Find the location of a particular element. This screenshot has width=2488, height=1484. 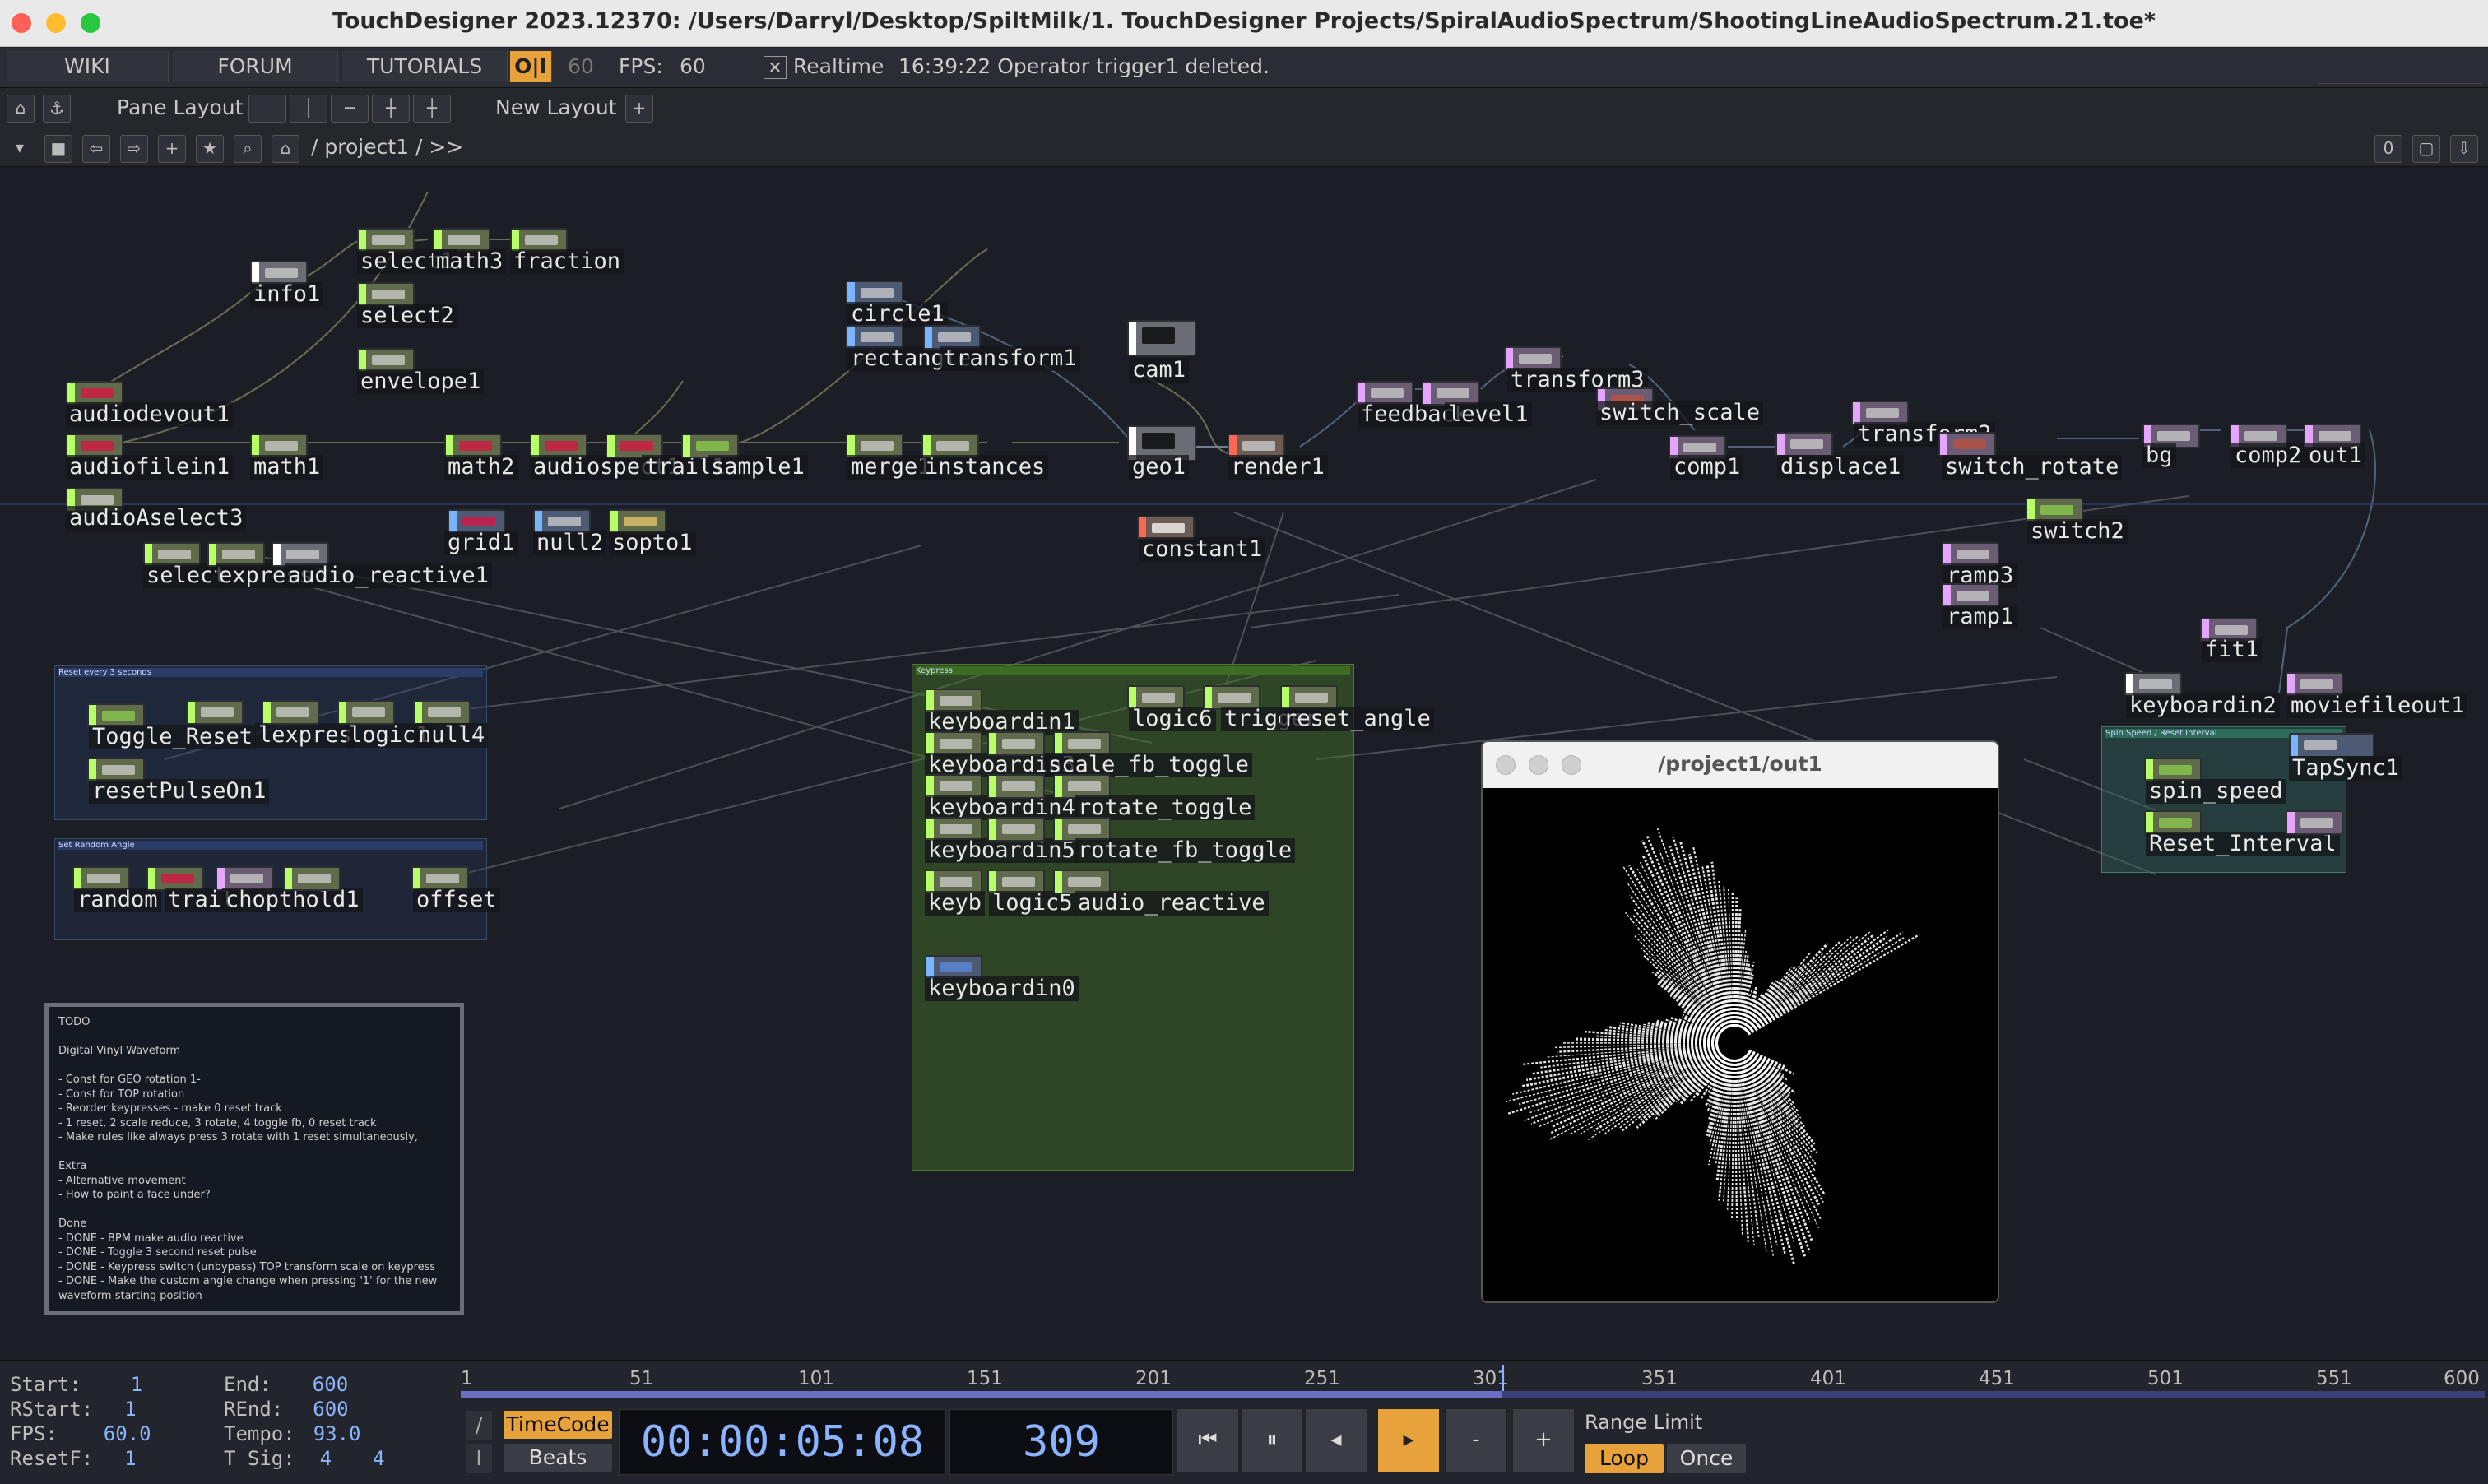

rend-field: REnd:600 is located at coordinates (287, 1409).